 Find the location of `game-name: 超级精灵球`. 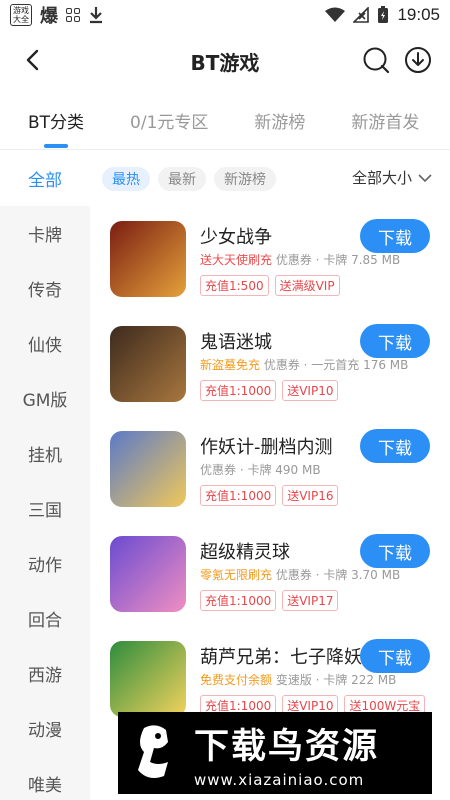

game-name: 超级精灵球 is located at coordinates (245, 552).